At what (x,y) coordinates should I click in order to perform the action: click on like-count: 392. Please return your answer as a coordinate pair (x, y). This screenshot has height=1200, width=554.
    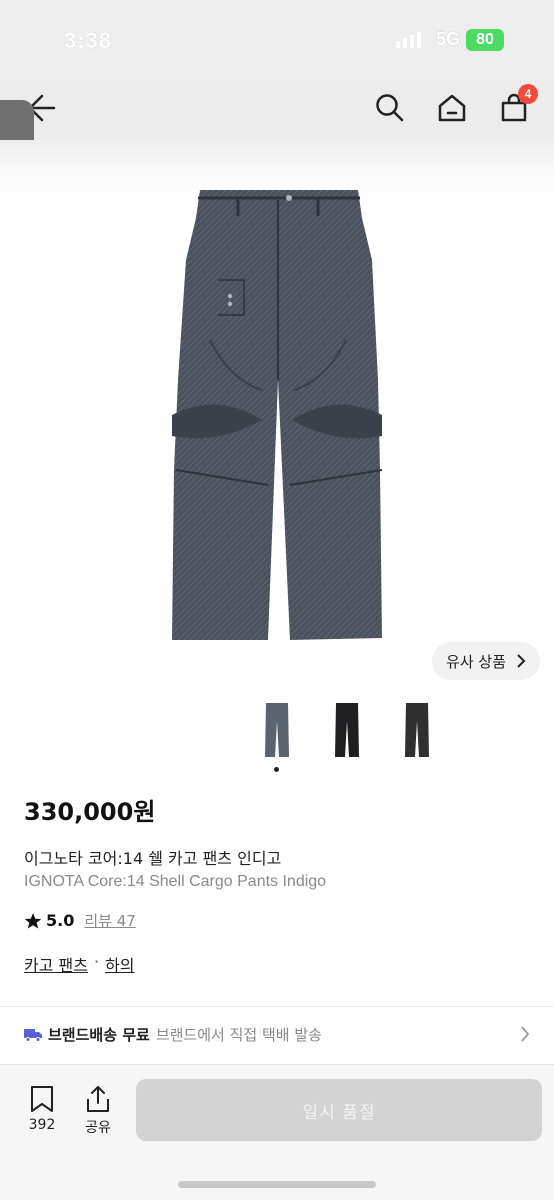
    Looking at the image, I should click on (42, 1125).